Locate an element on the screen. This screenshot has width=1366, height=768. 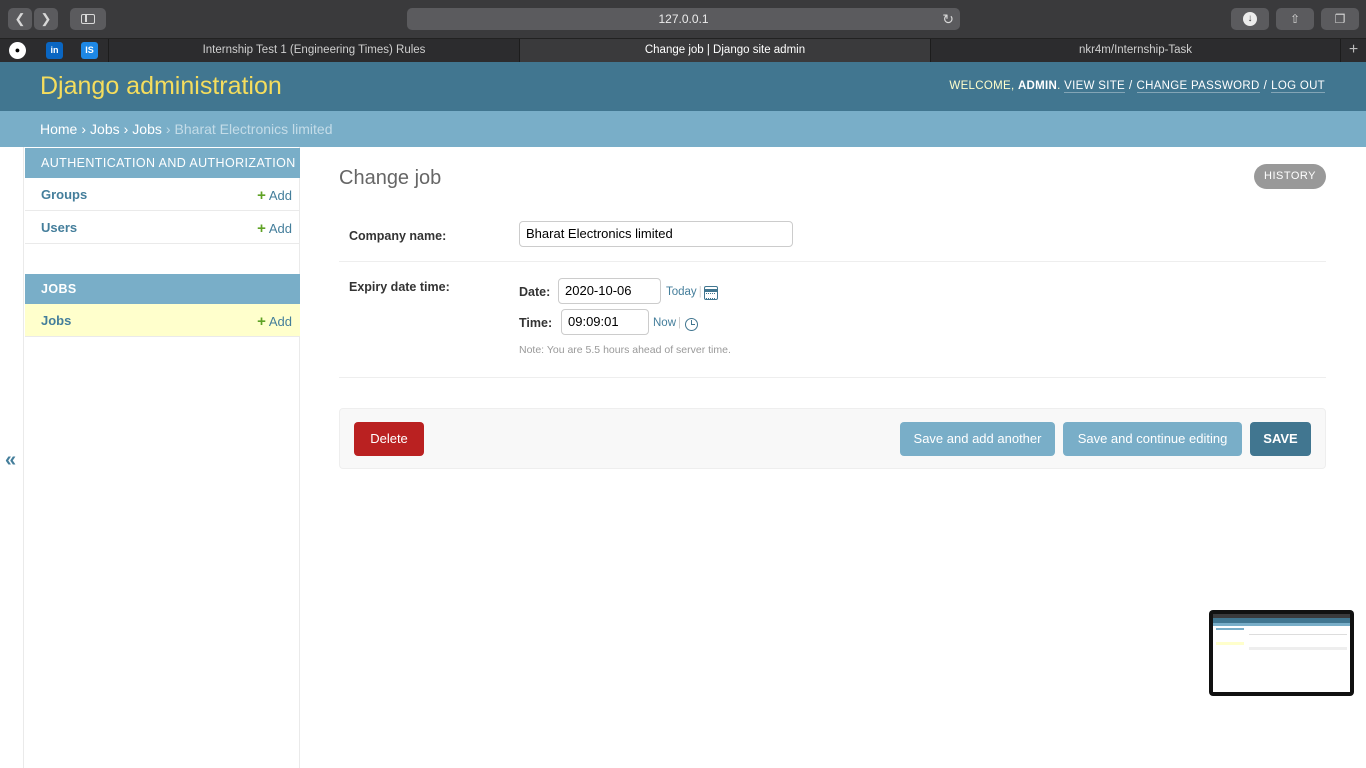
date-input: 2020-10-06 is located at coordinates (609, 291).